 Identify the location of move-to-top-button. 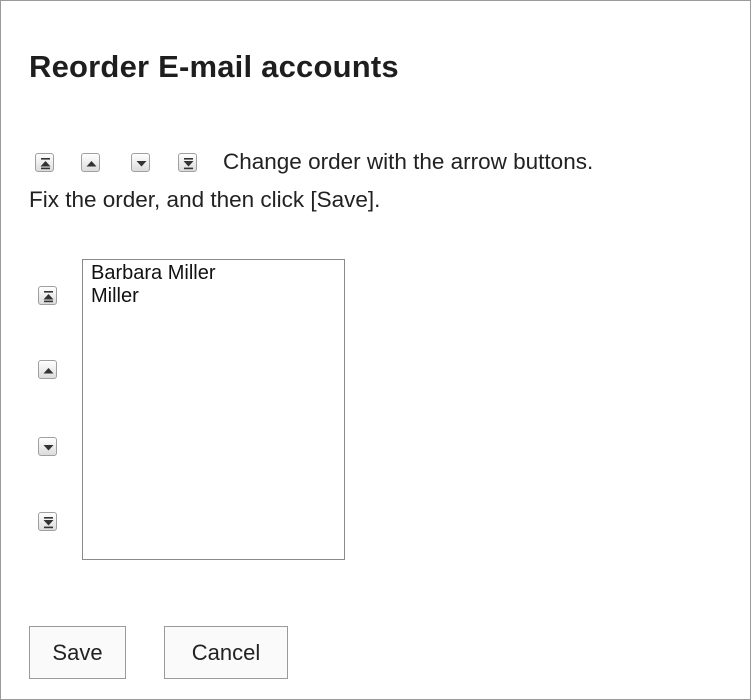
(47, 295).